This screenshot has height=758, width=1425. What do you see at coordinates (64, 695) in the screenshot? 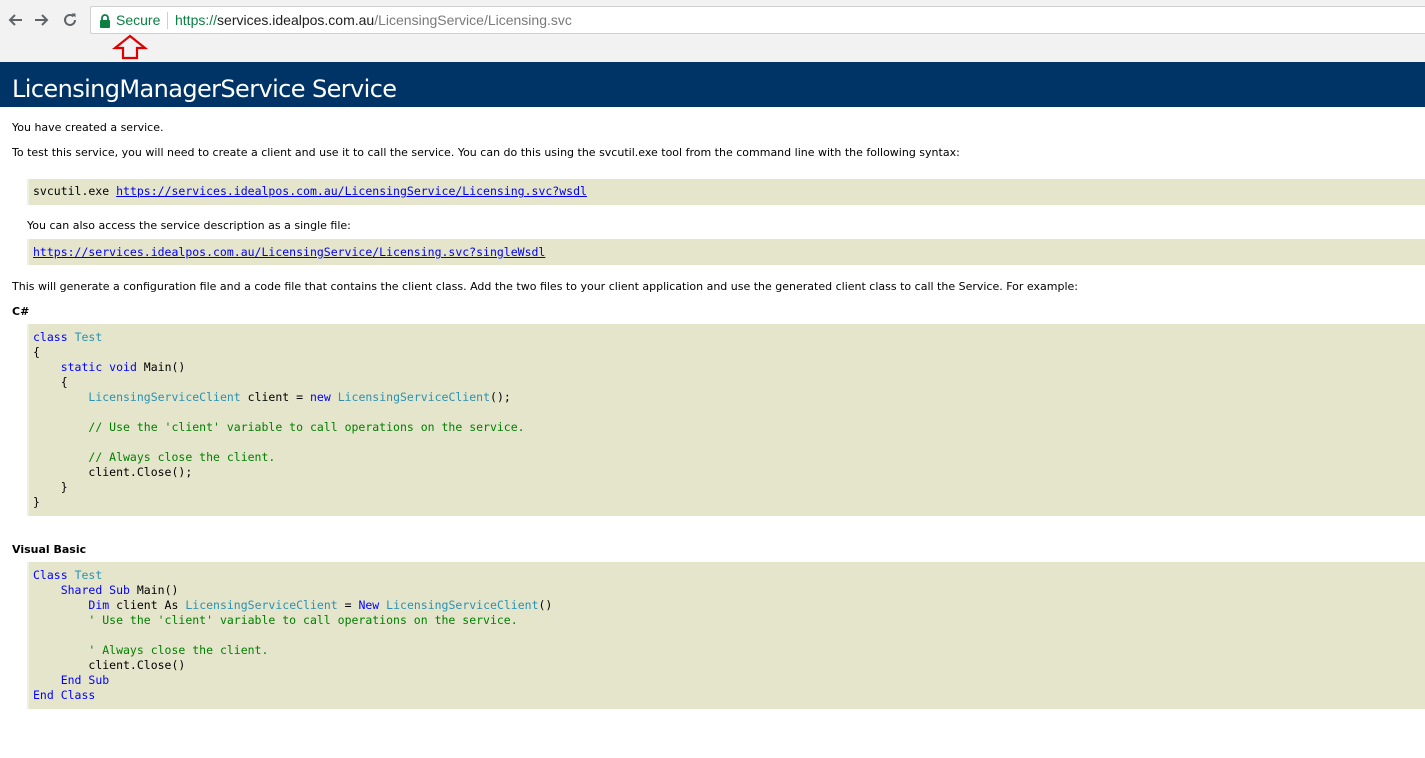
I see `vb-end-class: End Class` at bounding box center [64, 695].